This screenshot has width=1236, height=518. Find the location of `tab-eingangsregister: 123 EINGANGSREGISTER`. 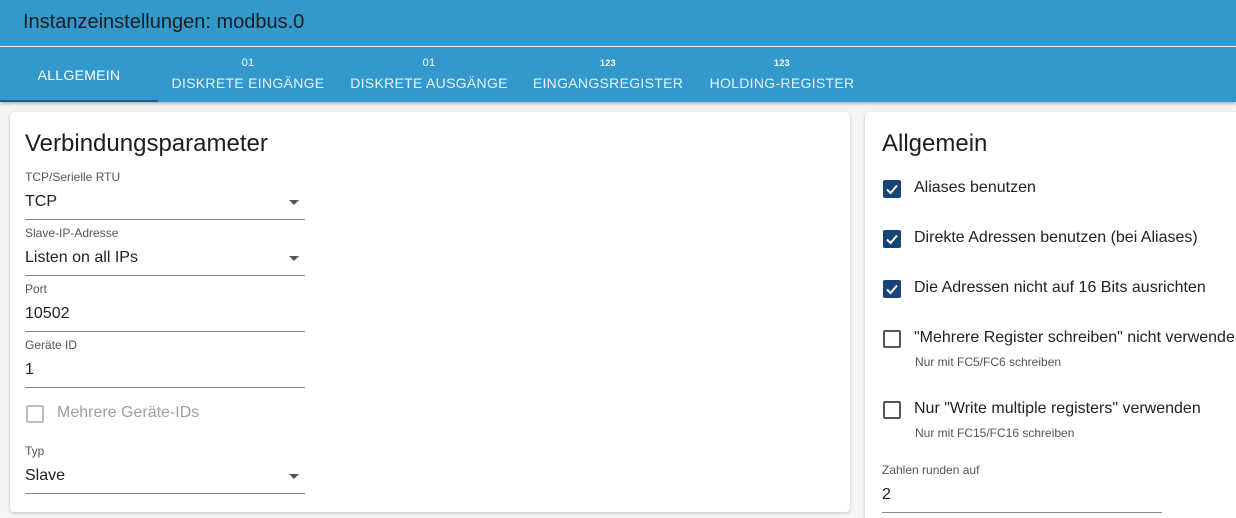

tab-eingangsregister: 123 EINGANGSREGISTER is located at coordinates (608, 74).